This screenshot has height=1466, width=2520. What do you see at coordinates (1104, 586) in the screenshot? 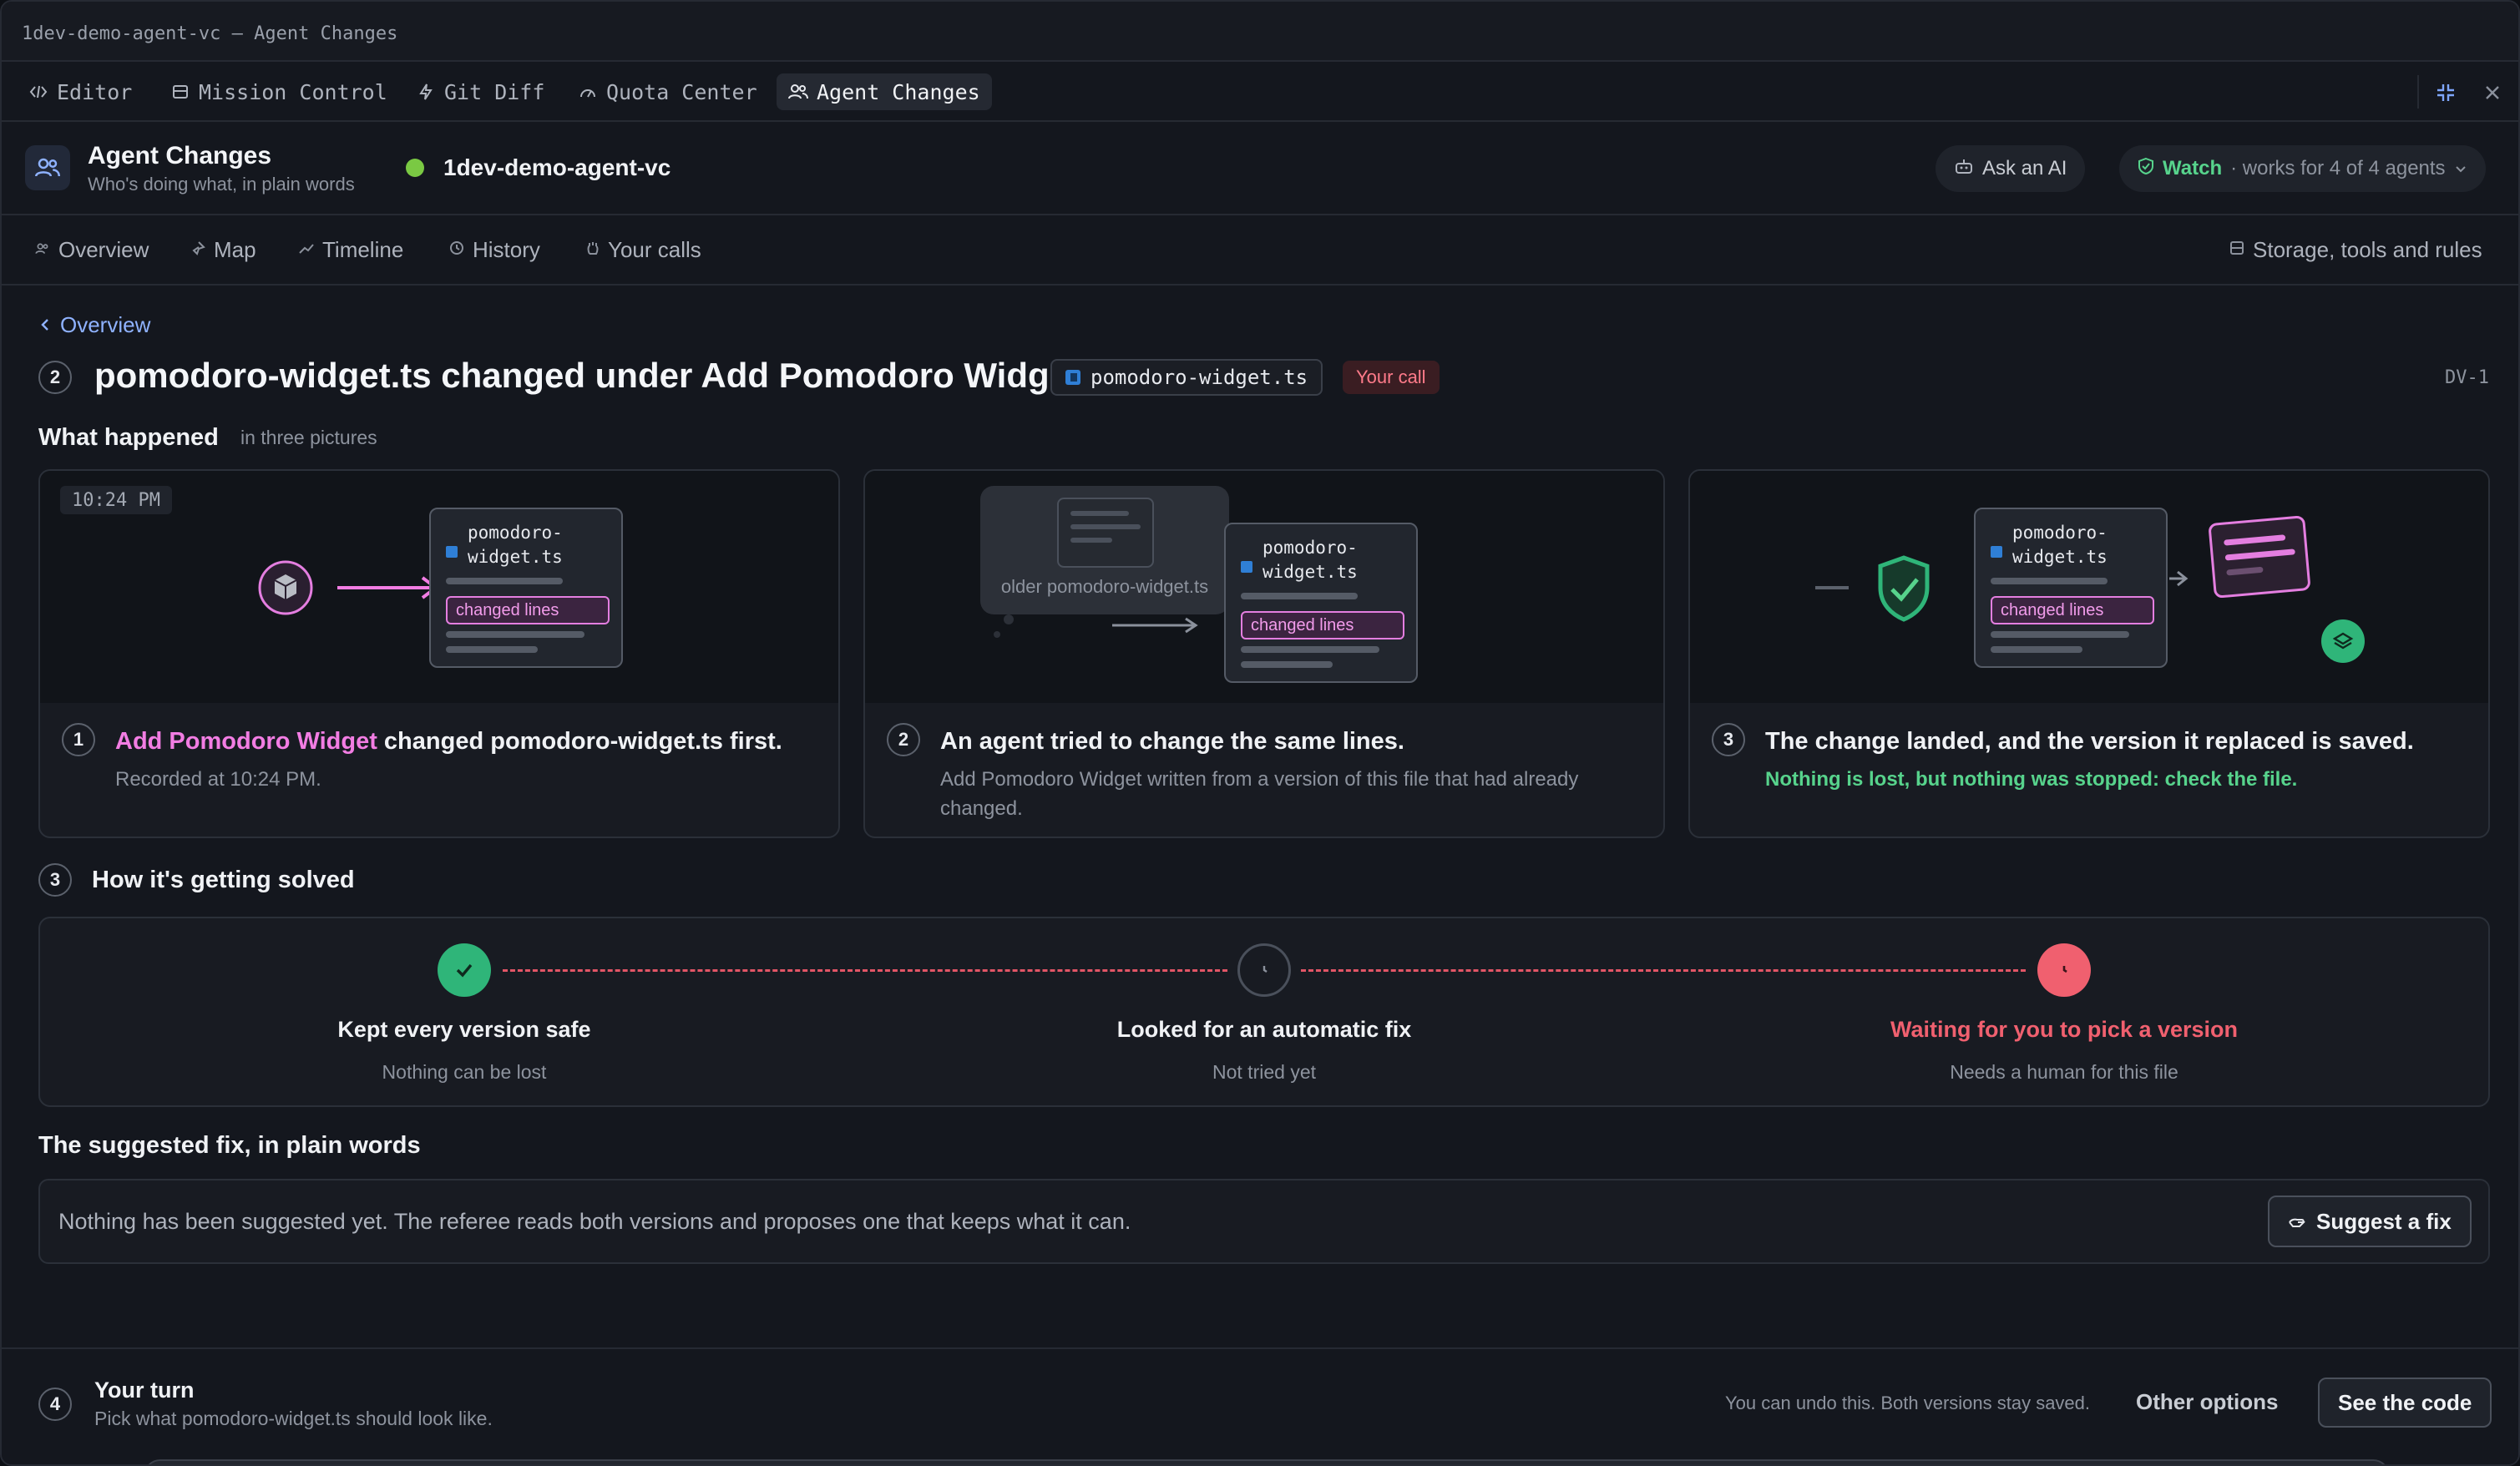
I see `older-file-label: older pomodoro-widget.ts` at bounding box center [1104, 586].